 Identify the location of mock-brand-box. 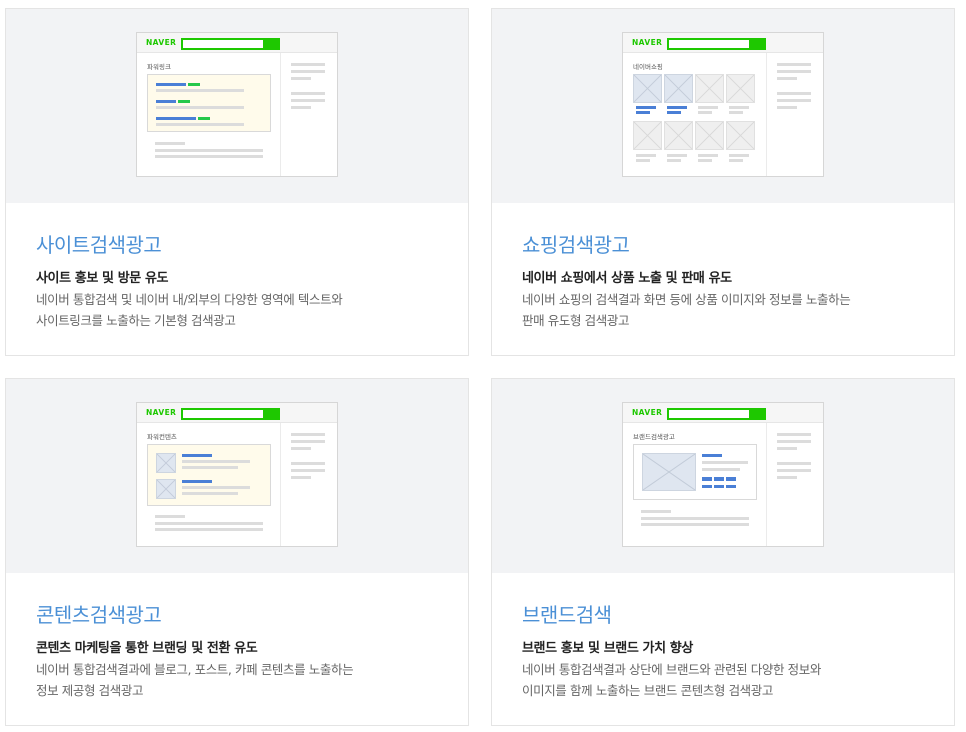
(695, 472).